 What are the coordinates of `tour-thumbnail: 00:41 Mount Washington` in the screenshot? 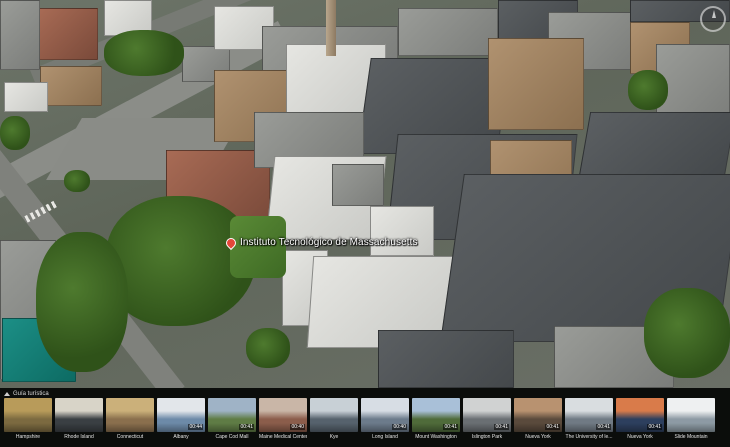 It's located at (436, 421).